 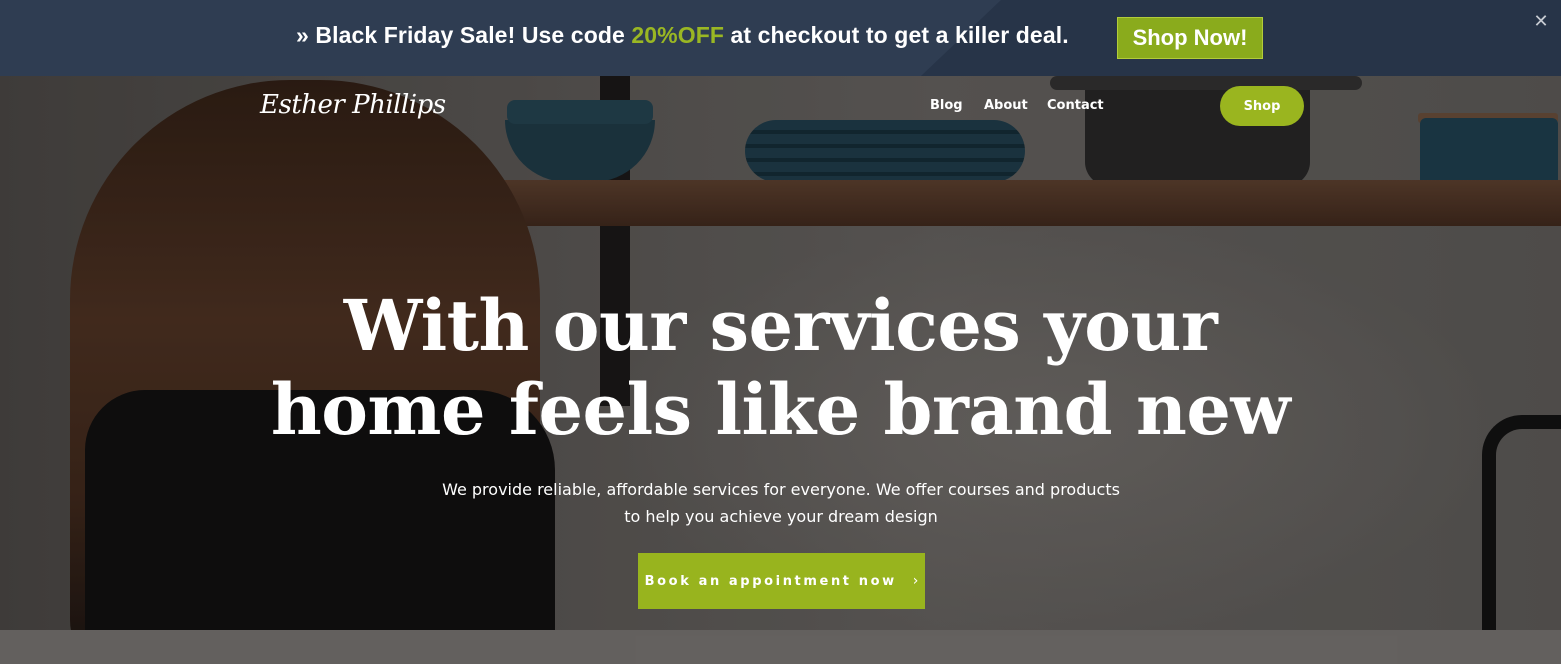 What do you see at coordinates (1075, 105) in the screenshot?
I see `nav-link-contact: Contact` at bounding box center [1075, 105].